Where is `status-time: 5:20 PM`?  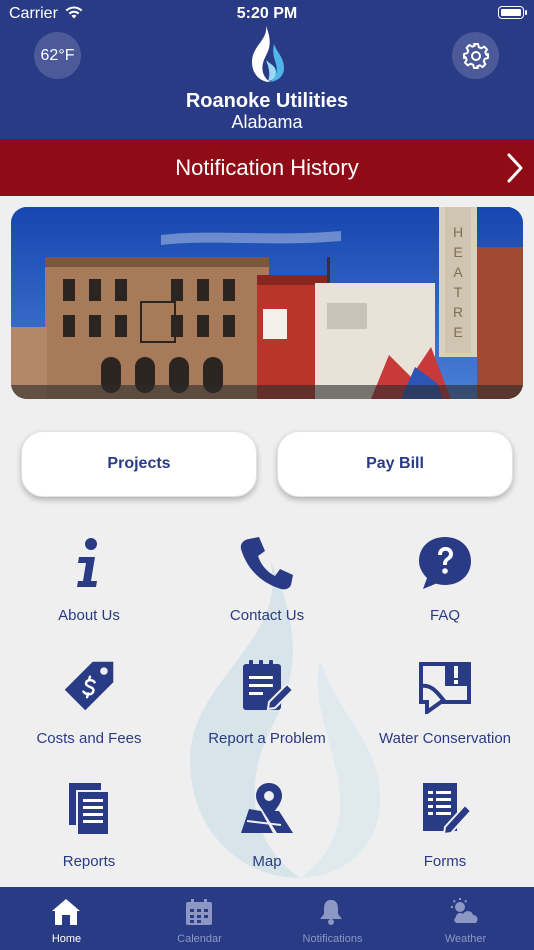 status-time: 5:20 PM is located at coordinates (267, 13).